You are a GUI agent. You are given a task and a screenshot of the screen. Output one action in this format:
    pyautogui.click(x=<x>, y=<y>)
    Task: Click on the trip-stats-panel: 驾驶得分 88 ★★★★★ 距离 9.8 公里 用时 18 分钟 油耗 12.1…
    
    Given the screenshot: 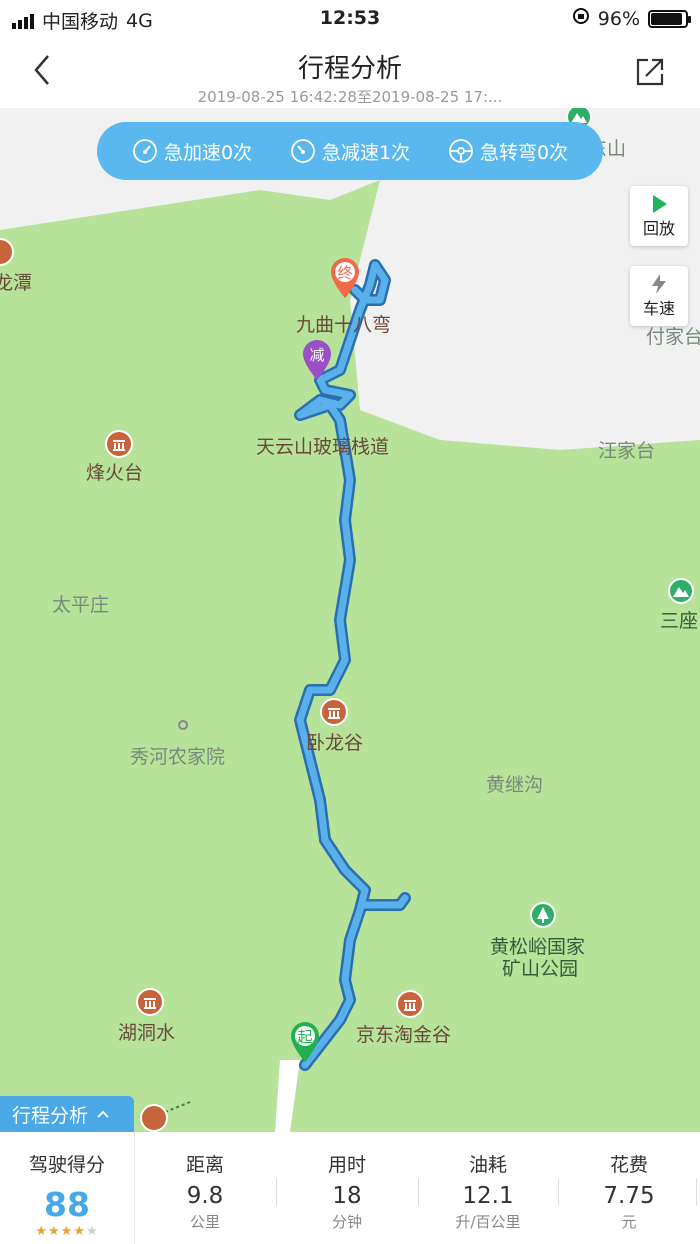 What is the action you would take?
    pyautogui.click(x=350, y=1188)
    